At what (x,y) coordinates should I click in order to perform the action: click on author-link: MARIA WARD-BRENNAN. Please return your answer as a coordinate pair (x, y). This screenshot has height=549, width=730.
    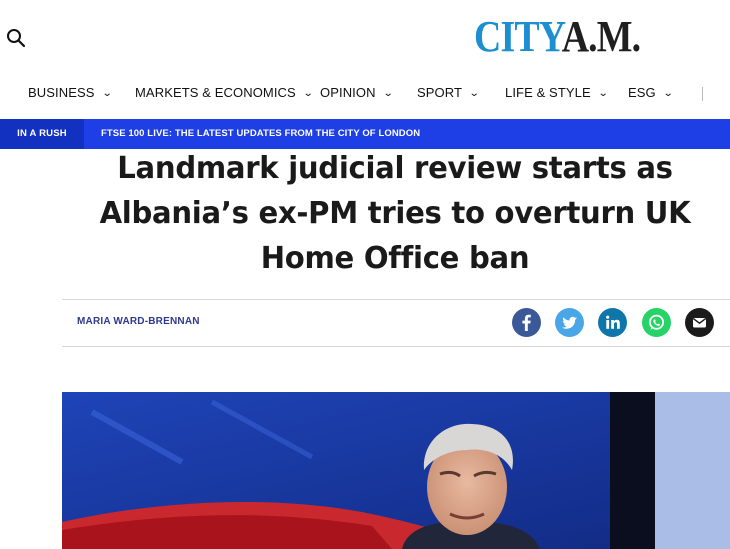
    Looking at the image, I should click on (138, 321).